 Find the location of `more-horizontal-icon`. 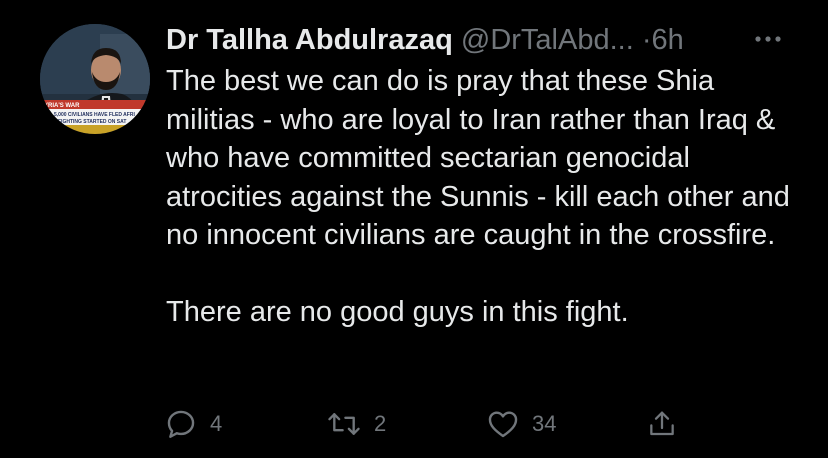

more-horizontal-icon is located at coordinates (768, 39).